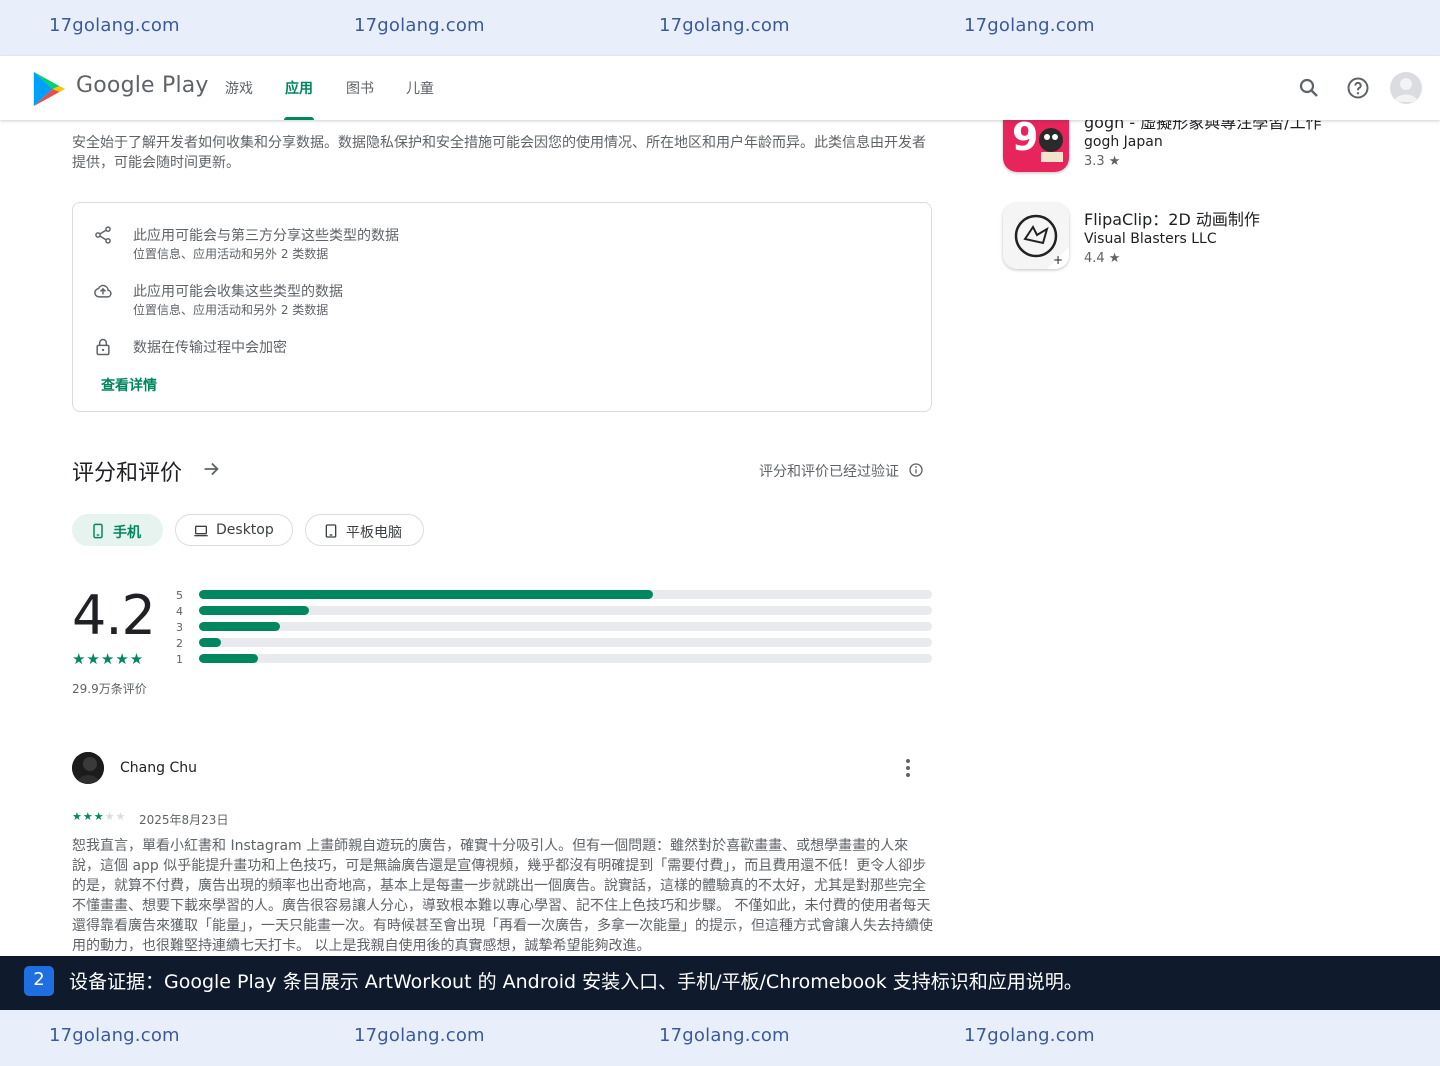  Describe the element at coordinates (331, 531) in the screenshot. I see `tablet-icon` at that location.